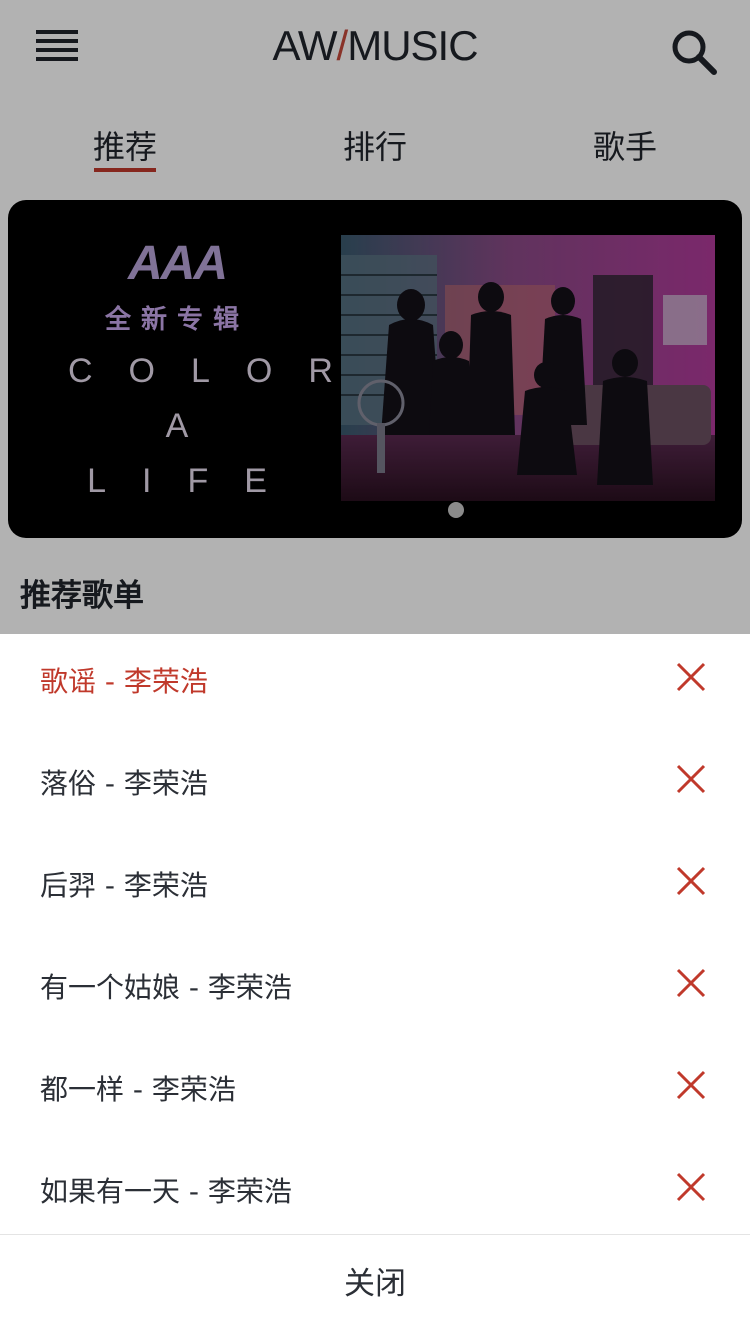  I want to click on playlist-item: 有一个姑娘 - 李荣浩, so click(375, 991).